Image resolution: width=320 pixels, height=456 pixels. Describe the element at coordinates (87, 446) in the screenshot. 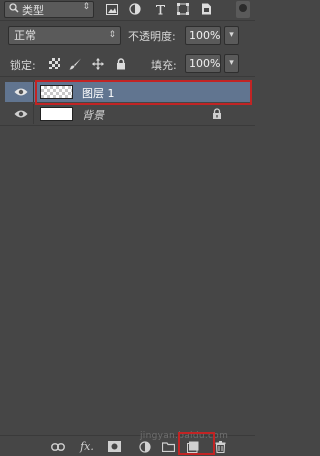

I see `fx-icon: fx.` at that location.